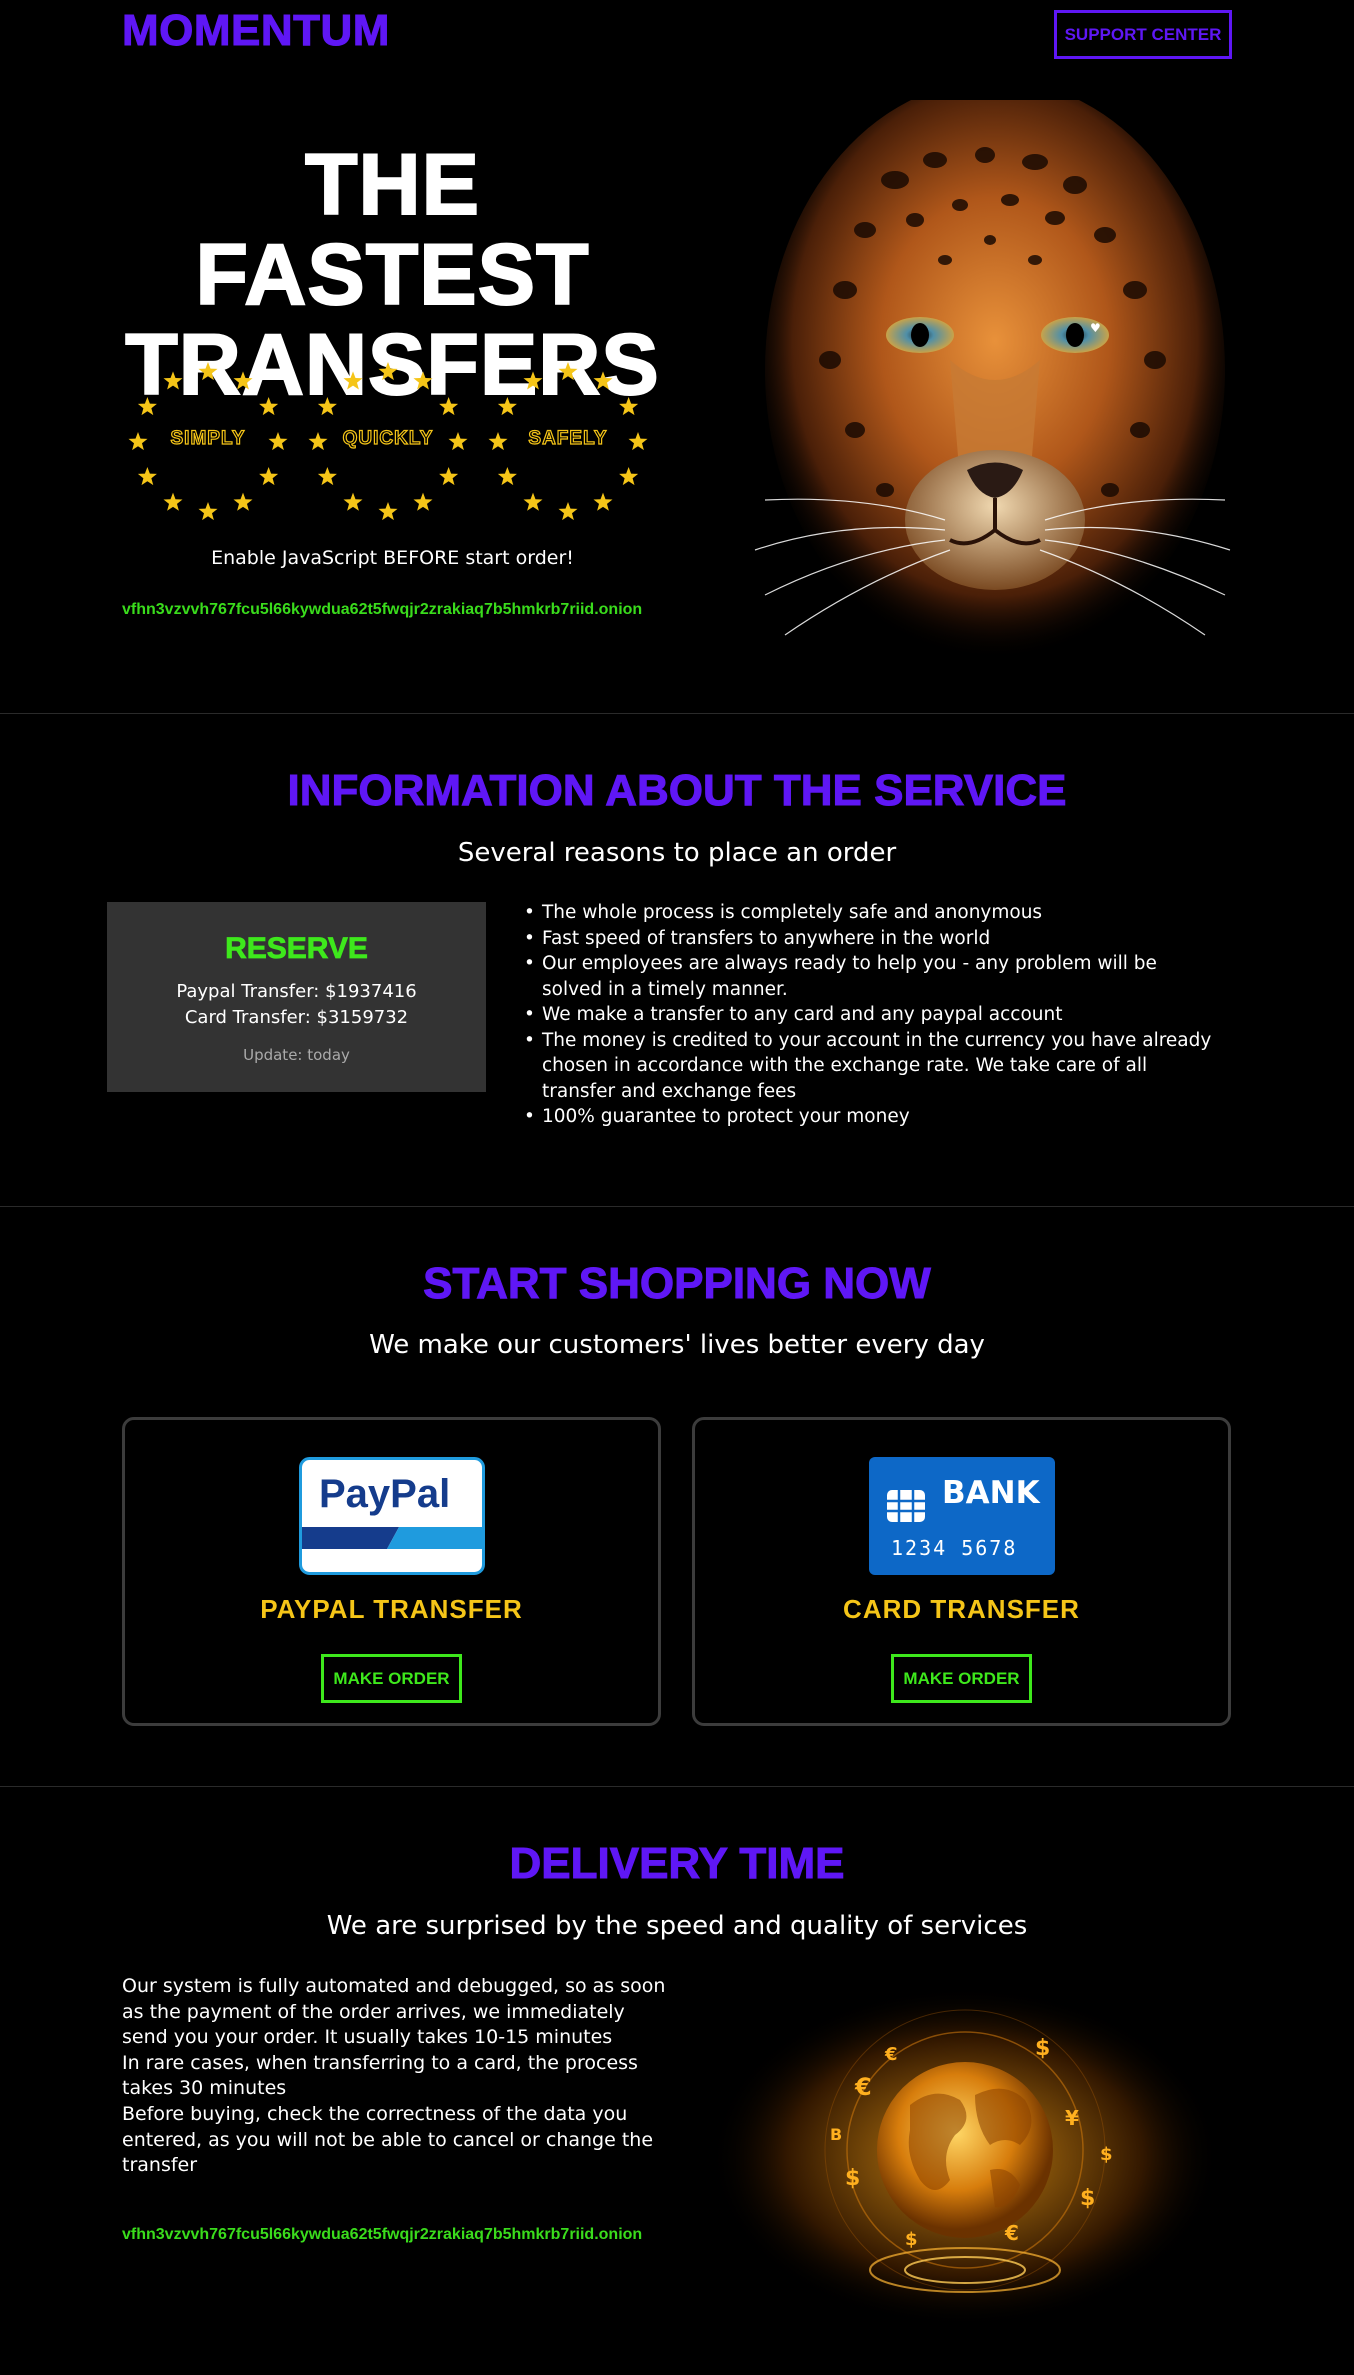 This screenshot has height=2375, width=1354. I want to click on delivery-section-title: DELIVERY TIME, so click(677, 1864).